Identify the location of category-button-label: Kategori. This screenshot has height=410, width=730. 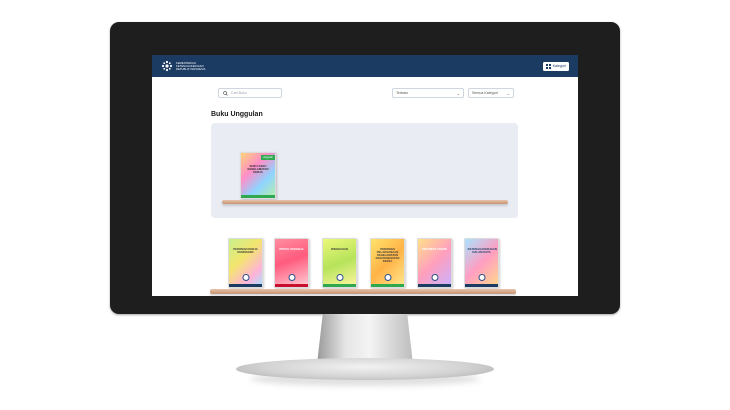
(559, 66).